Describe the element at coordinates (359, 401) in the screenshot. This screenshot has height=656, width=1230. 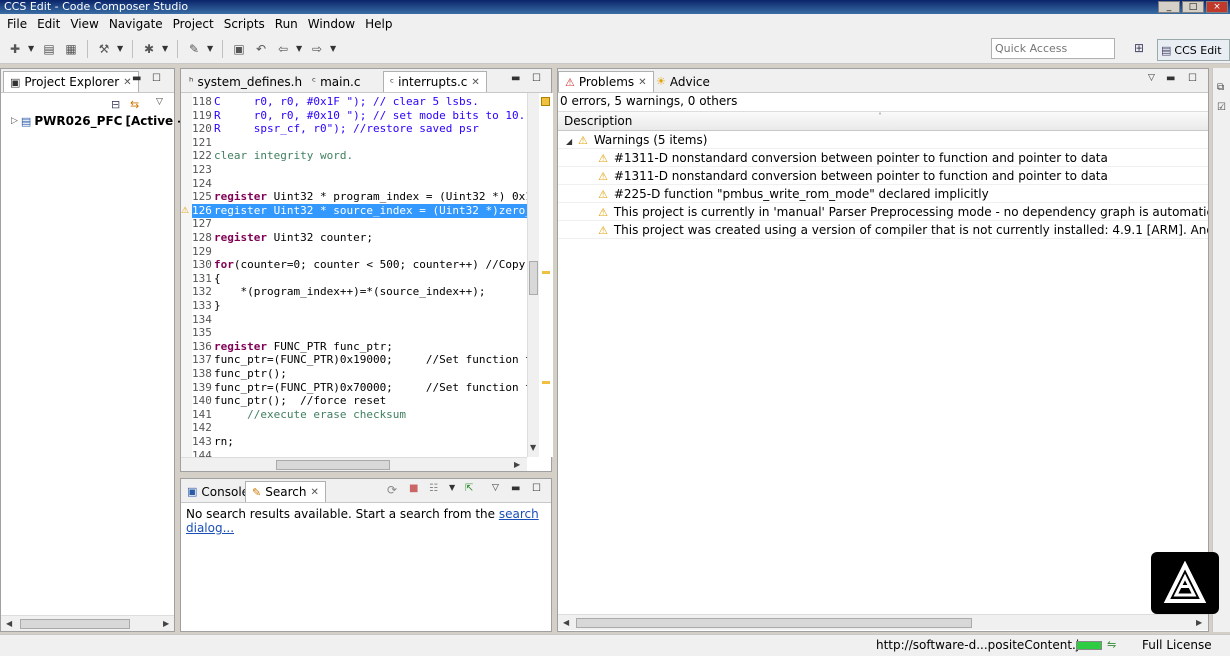
I see `code-line: 140 func_ptr(); //force reset` at that location.